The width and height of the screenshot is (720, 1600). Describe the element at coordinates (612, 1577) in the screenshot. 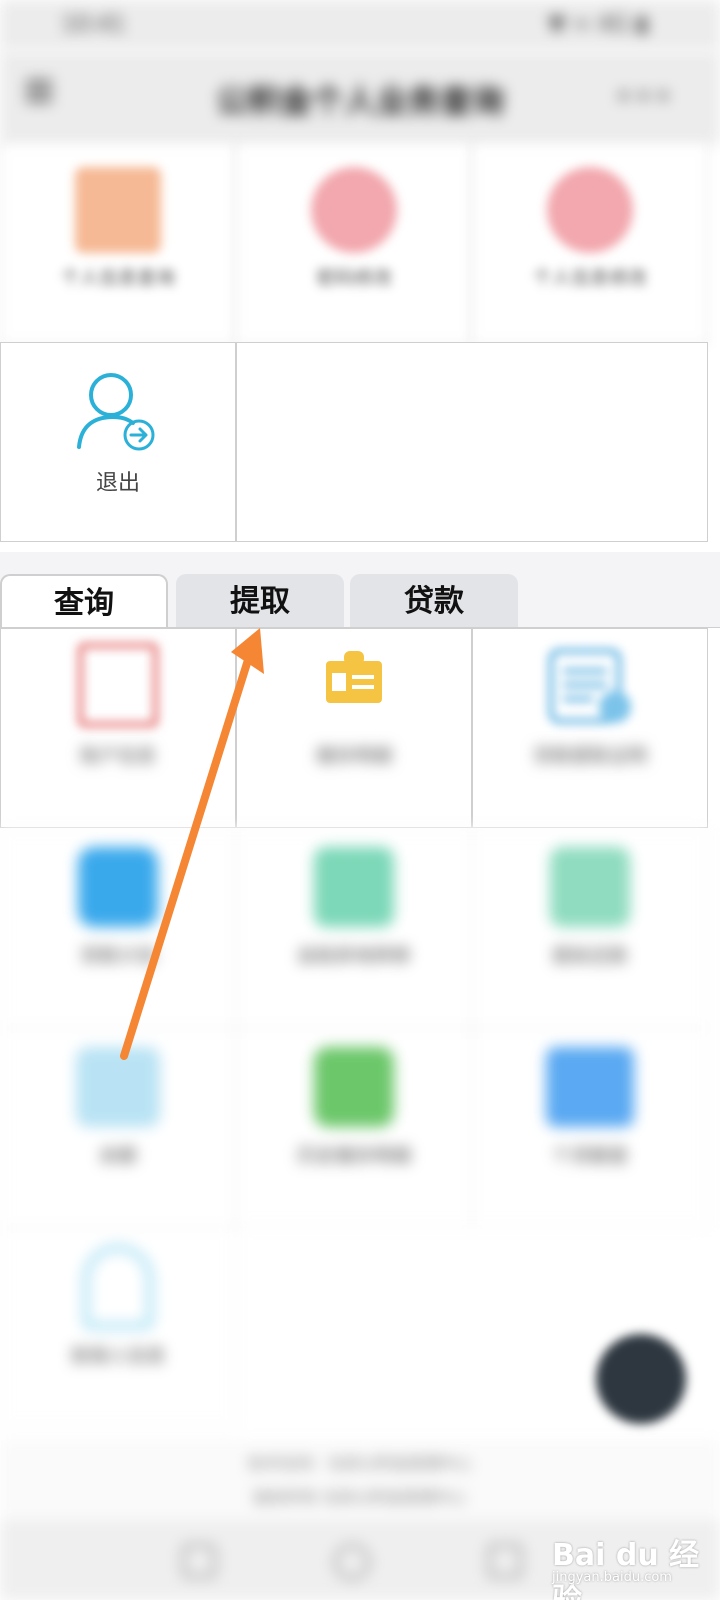

I see `watermark-url: jingyan.baidu.com` at that location.